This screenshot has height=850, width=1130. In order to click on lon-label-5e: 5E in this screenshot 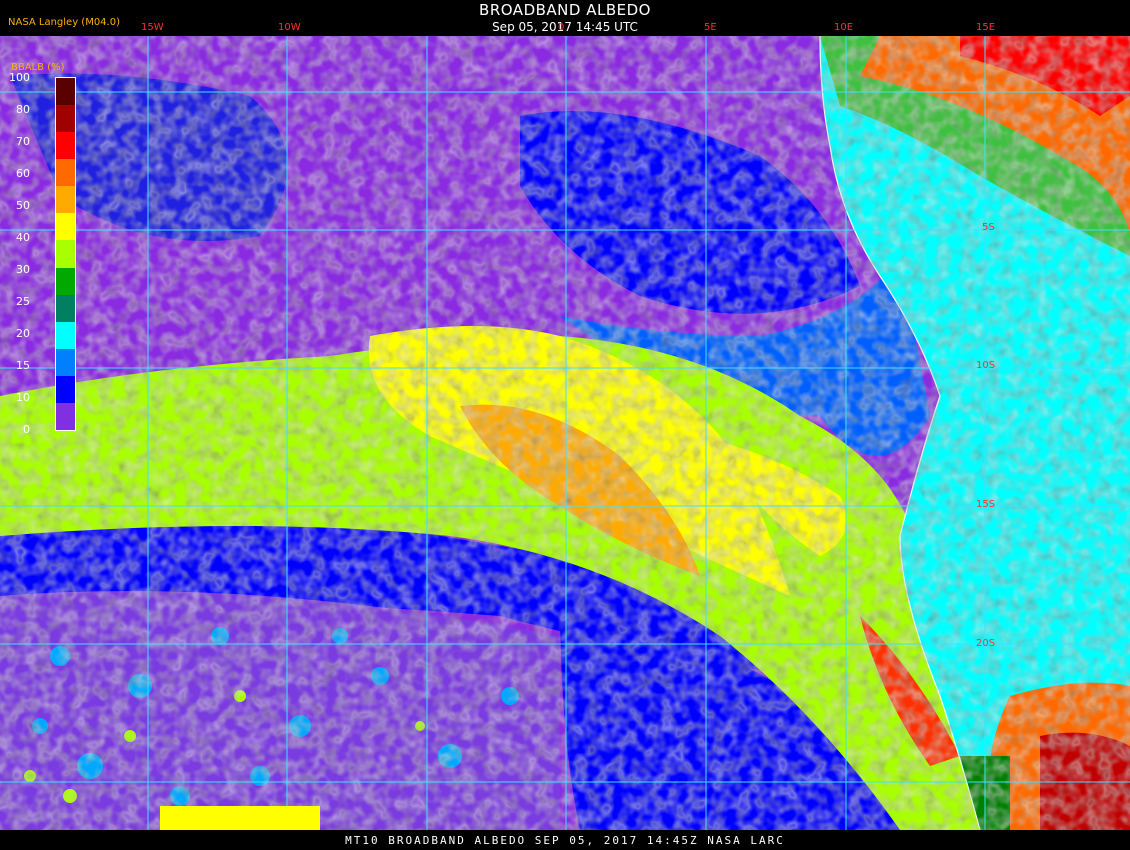, I will do `click(710, 27)`.